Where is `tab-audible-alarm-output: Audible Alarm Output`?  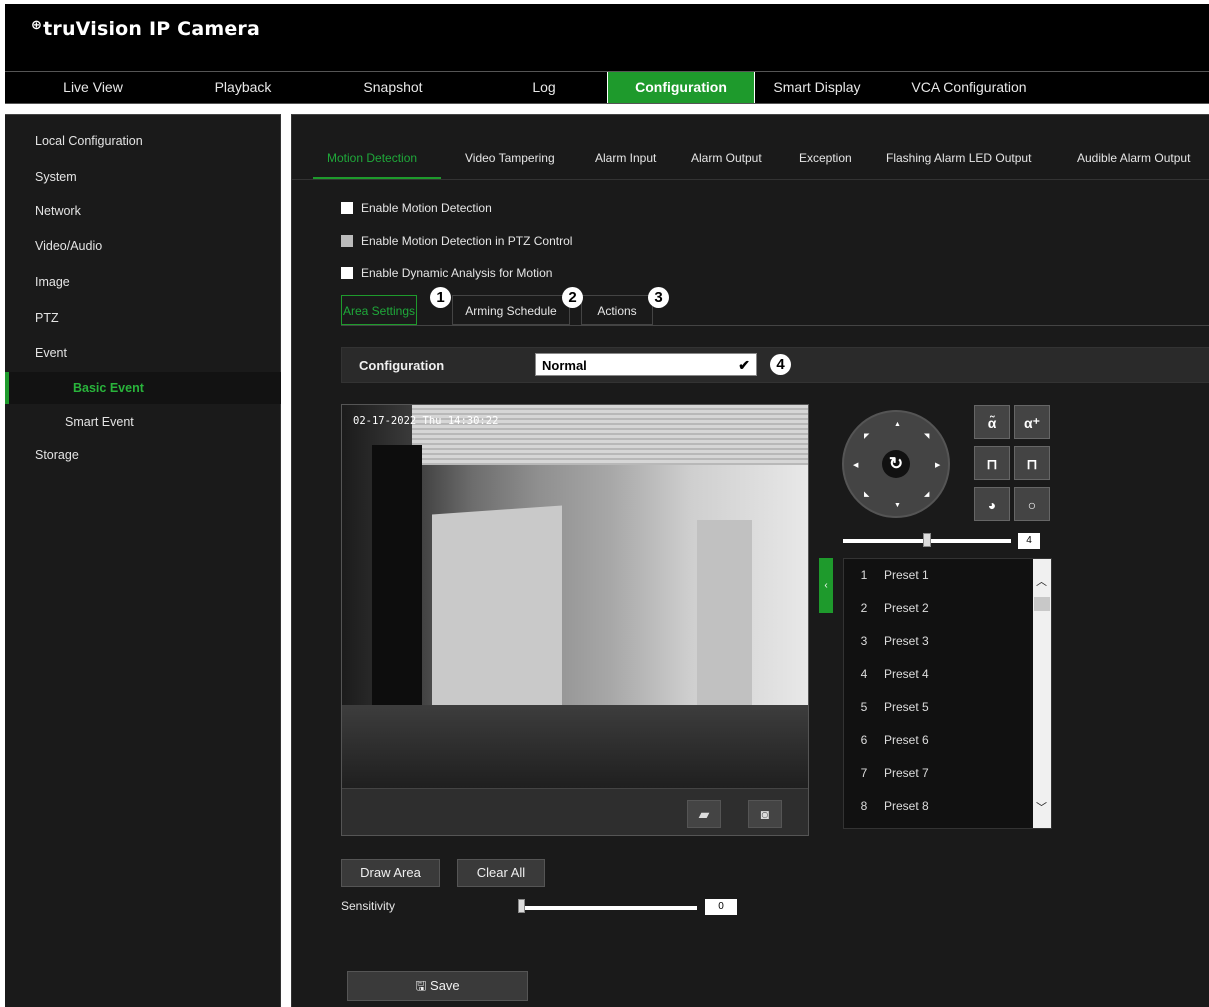 tab-audible-alarm-output: Audible Alarm Output is located at coordinates (1133, 158).